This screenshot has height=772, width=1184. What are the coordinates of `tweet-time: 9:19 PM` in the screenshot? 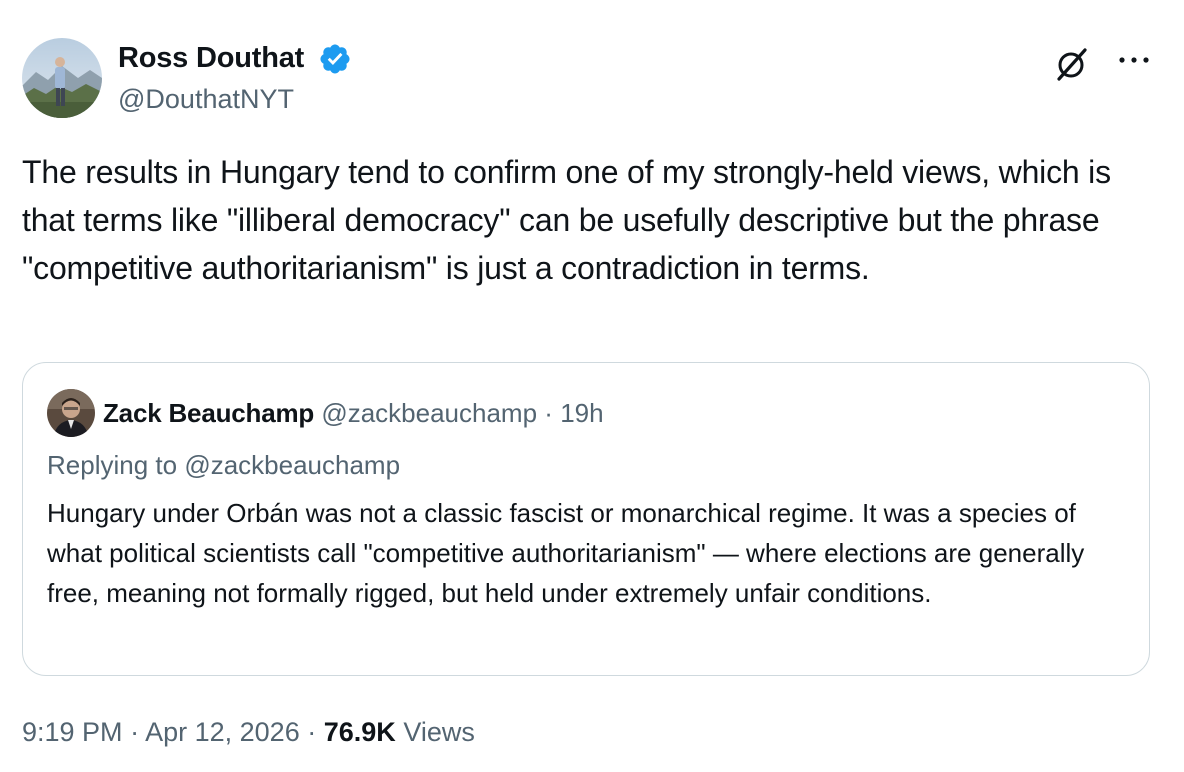 It's located at (72, 732).